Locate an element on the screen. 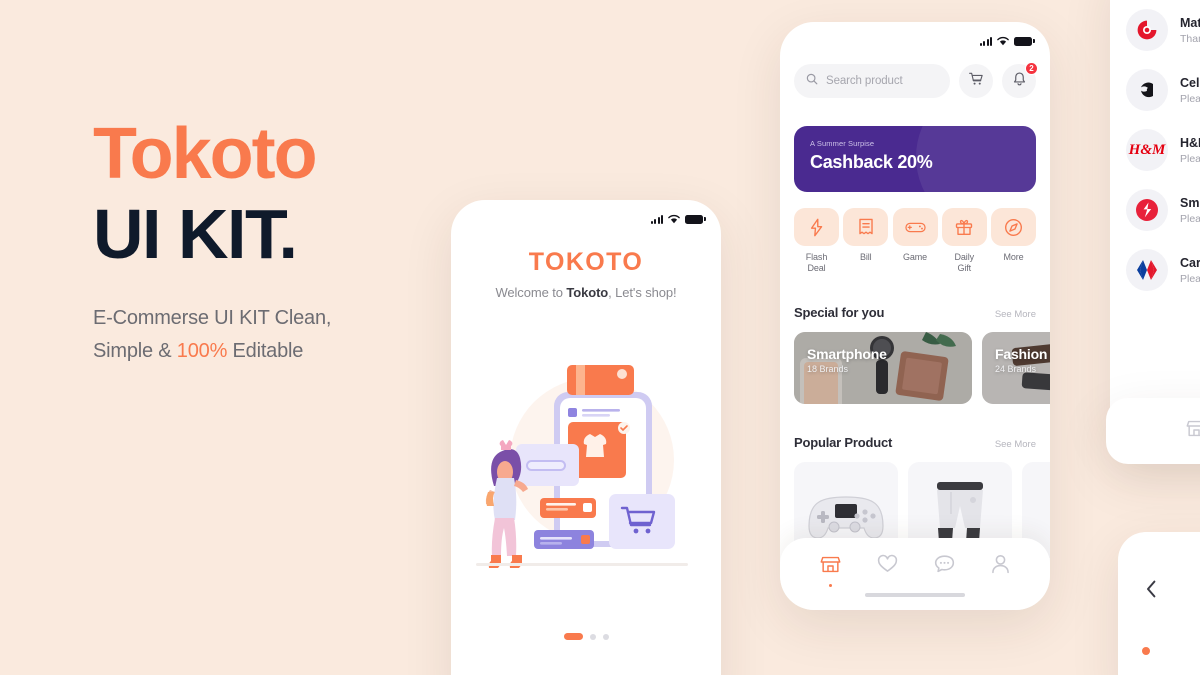  home-top-bar: Search product 2 is located at coordinates (916, 80).